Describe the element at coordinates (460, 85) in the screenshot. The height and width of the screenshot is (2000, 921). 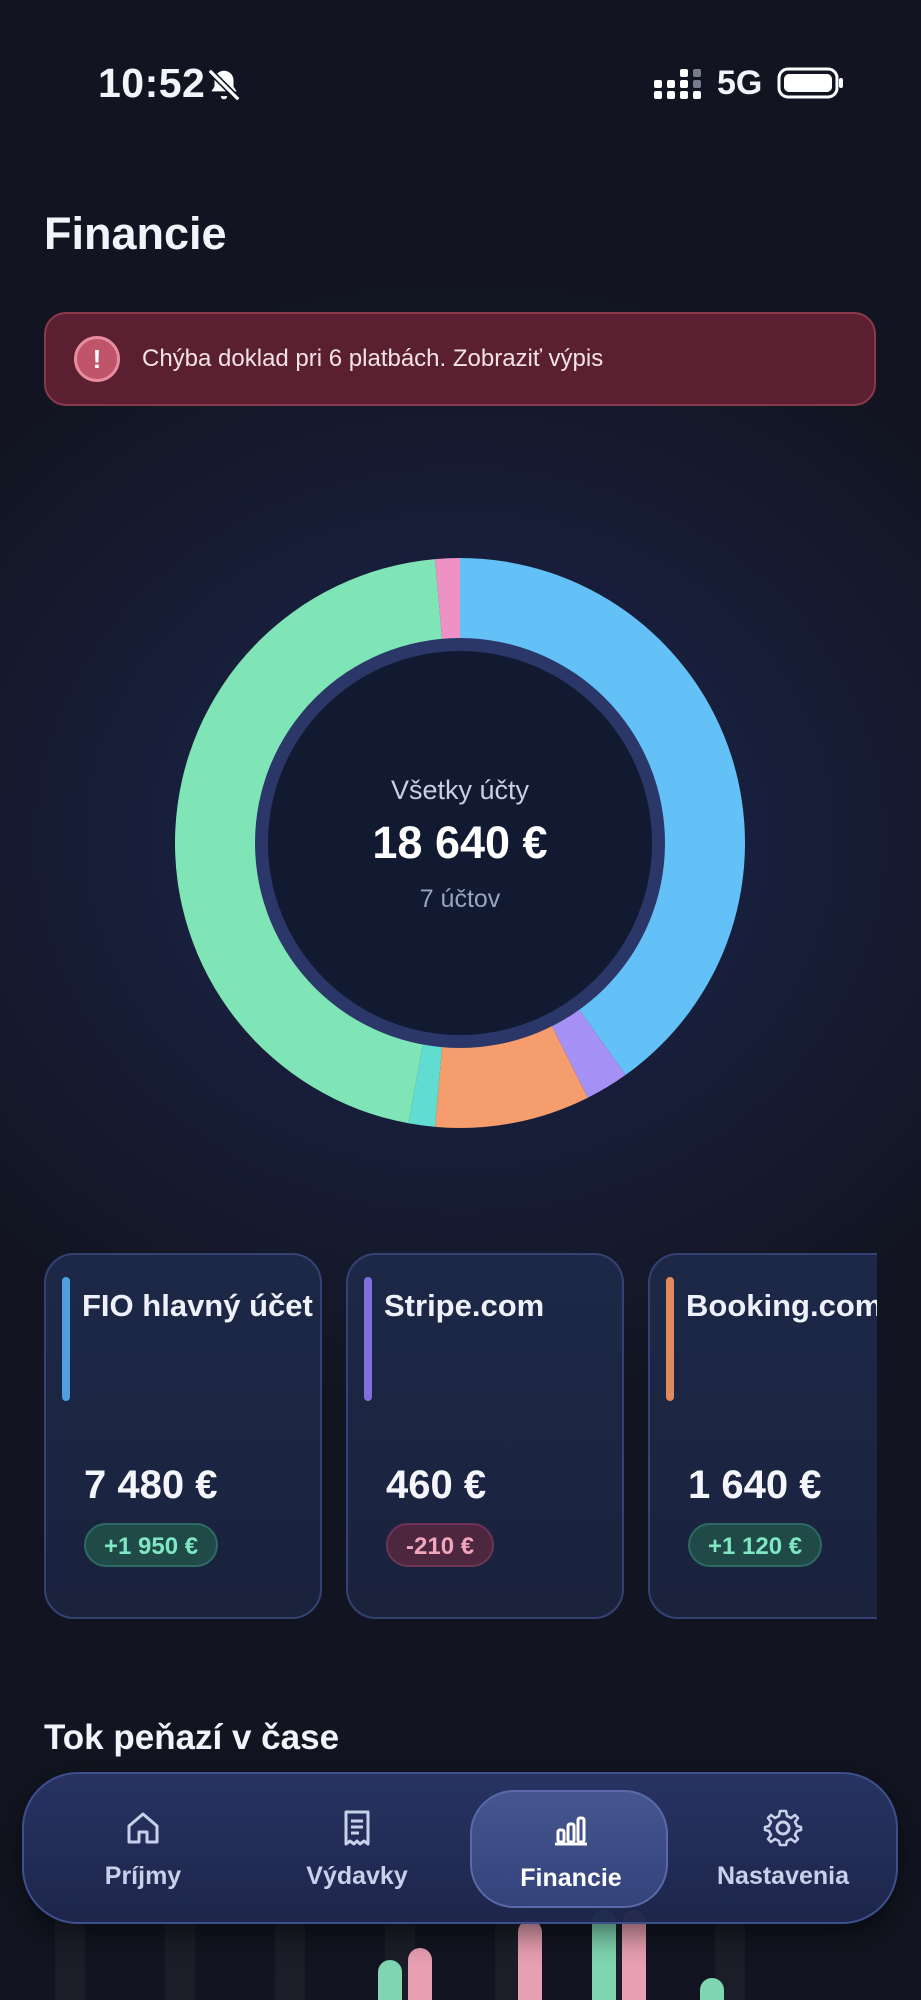
I see `status-bar: 10:52 5G` at that location.